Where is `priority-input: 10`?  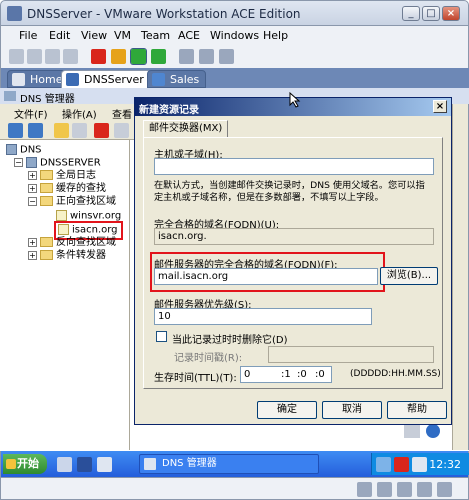
priority-input: 10 is located at coordinates (263, 316).